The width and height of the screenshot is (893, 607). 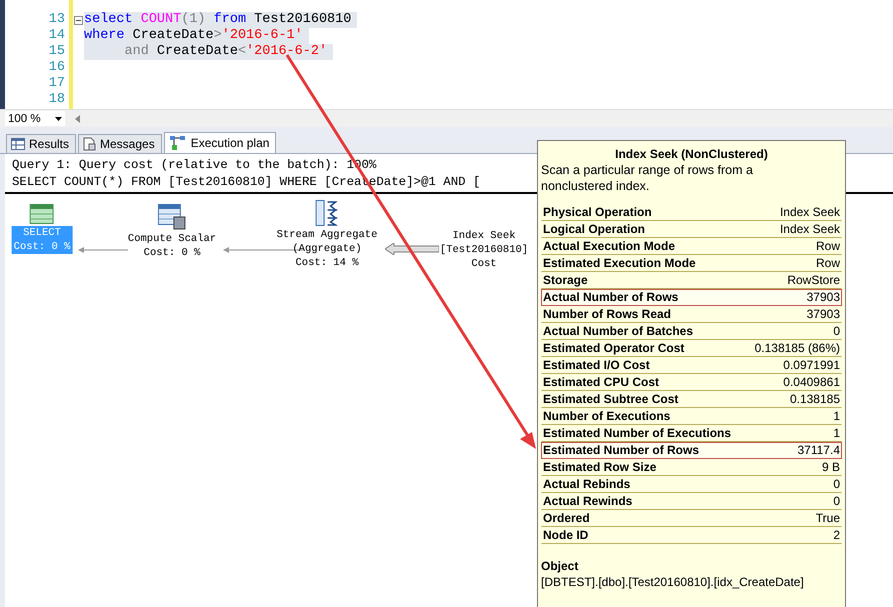 I want to click on tab: Messages, so click(x=120, y=143).